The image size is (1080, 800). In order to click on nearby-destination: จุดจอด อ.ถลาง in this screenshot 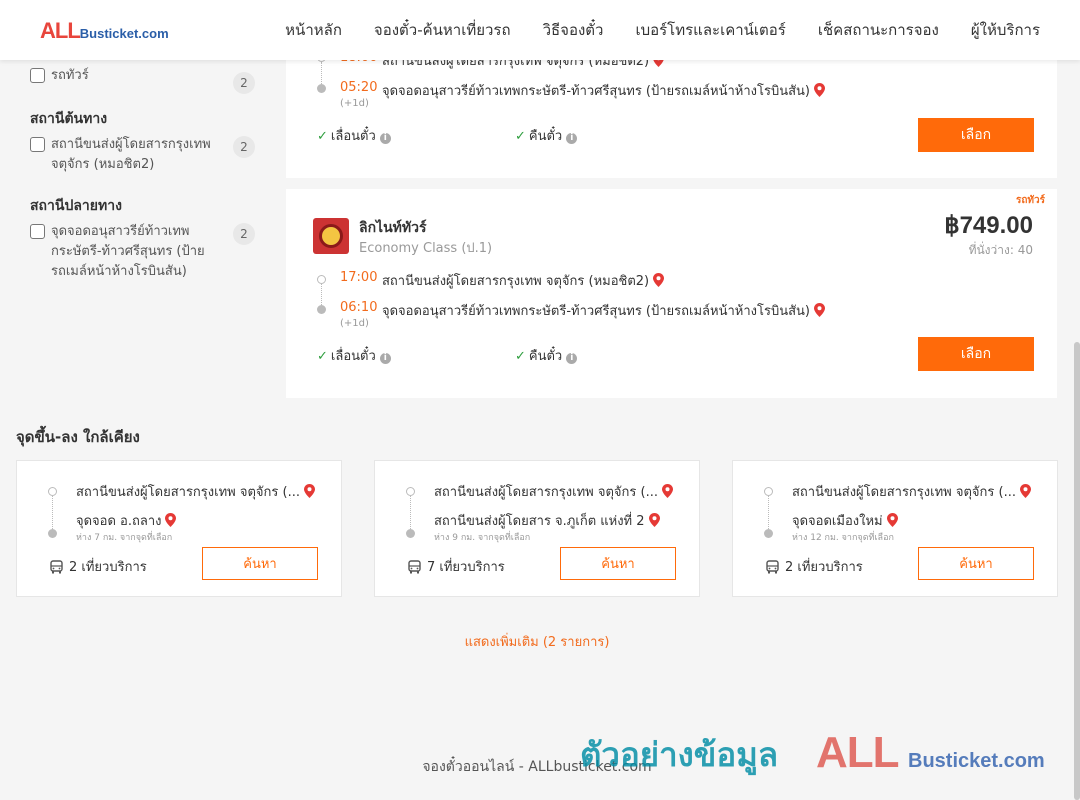, I will do `click(126, 520)`.